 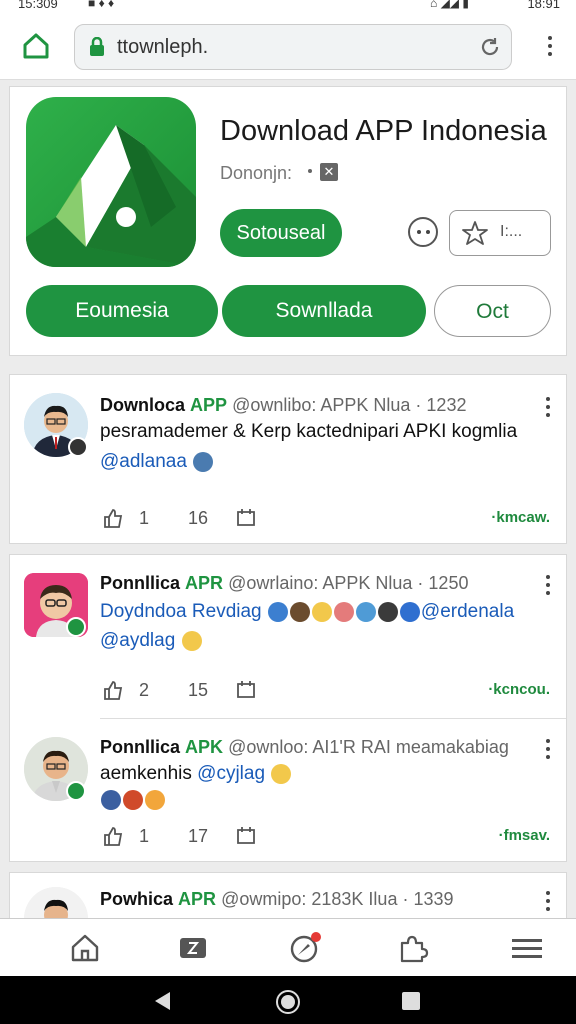 What do you see at coordinates (163, 1001) in the screenshot?
I see `back-icon` at bounding box center [163, 1001].